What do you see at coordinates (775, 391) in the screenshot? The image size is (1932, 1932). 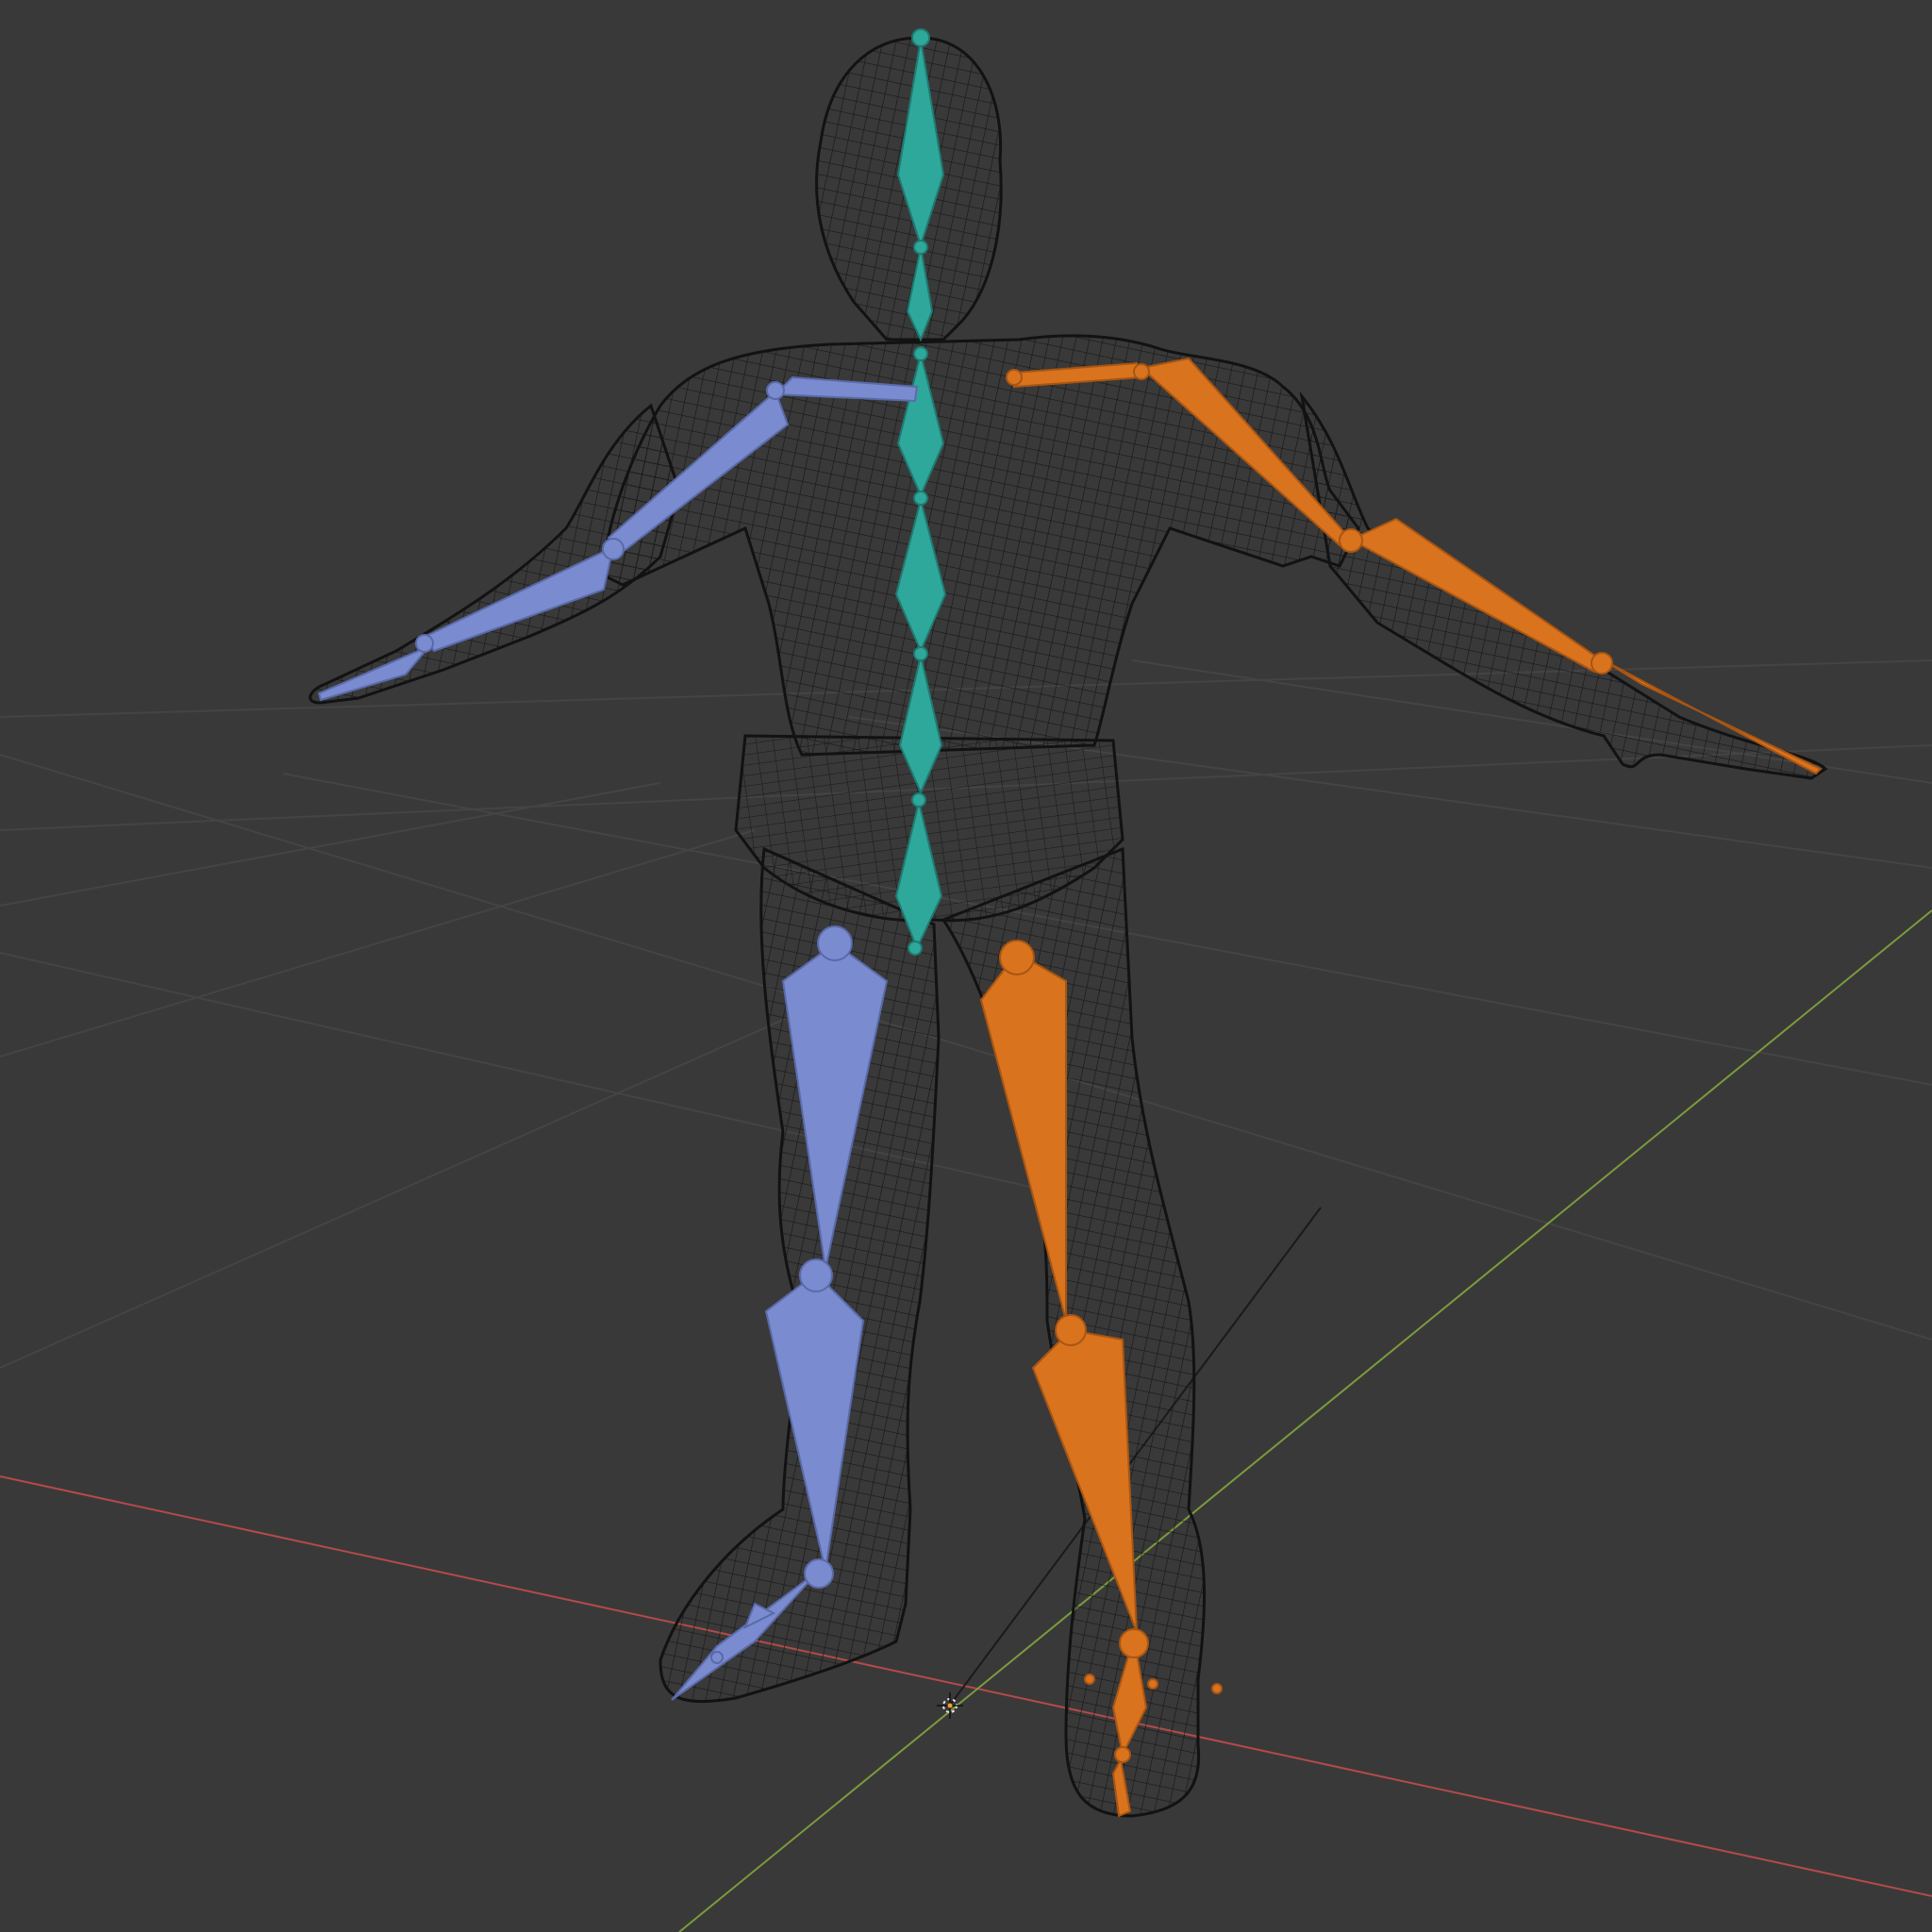 I see `joint-left-shoulder` at bounding box center [775, 391].